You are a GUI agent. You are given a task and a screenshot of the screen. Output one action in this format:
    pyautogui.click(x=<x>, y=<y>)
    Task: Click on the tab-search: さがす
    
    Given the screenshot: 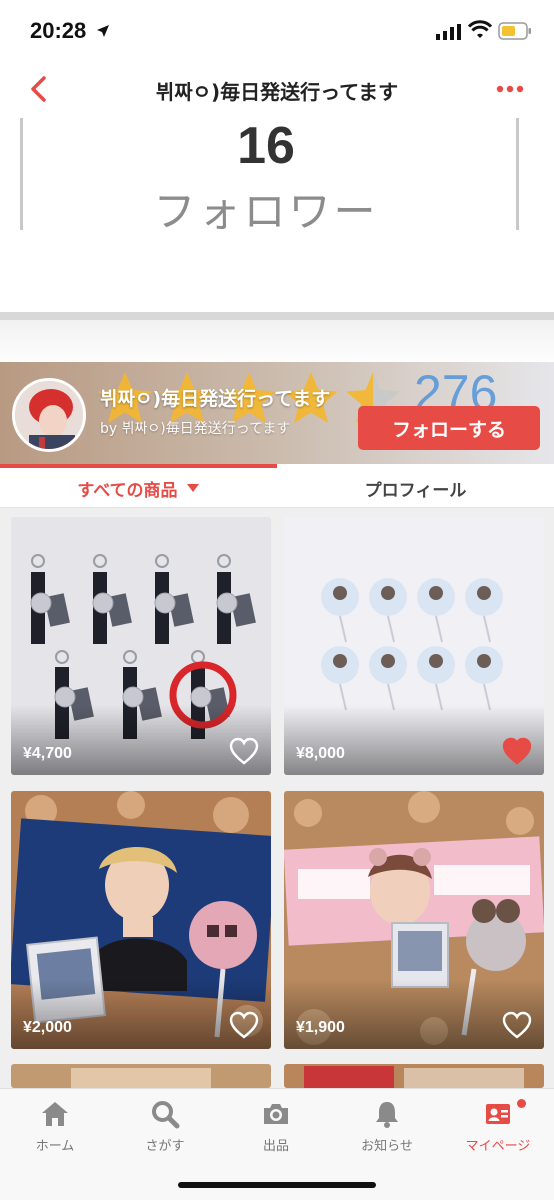 What is the action you would take?
    pyautogui.click(x=165, y=1129)
    